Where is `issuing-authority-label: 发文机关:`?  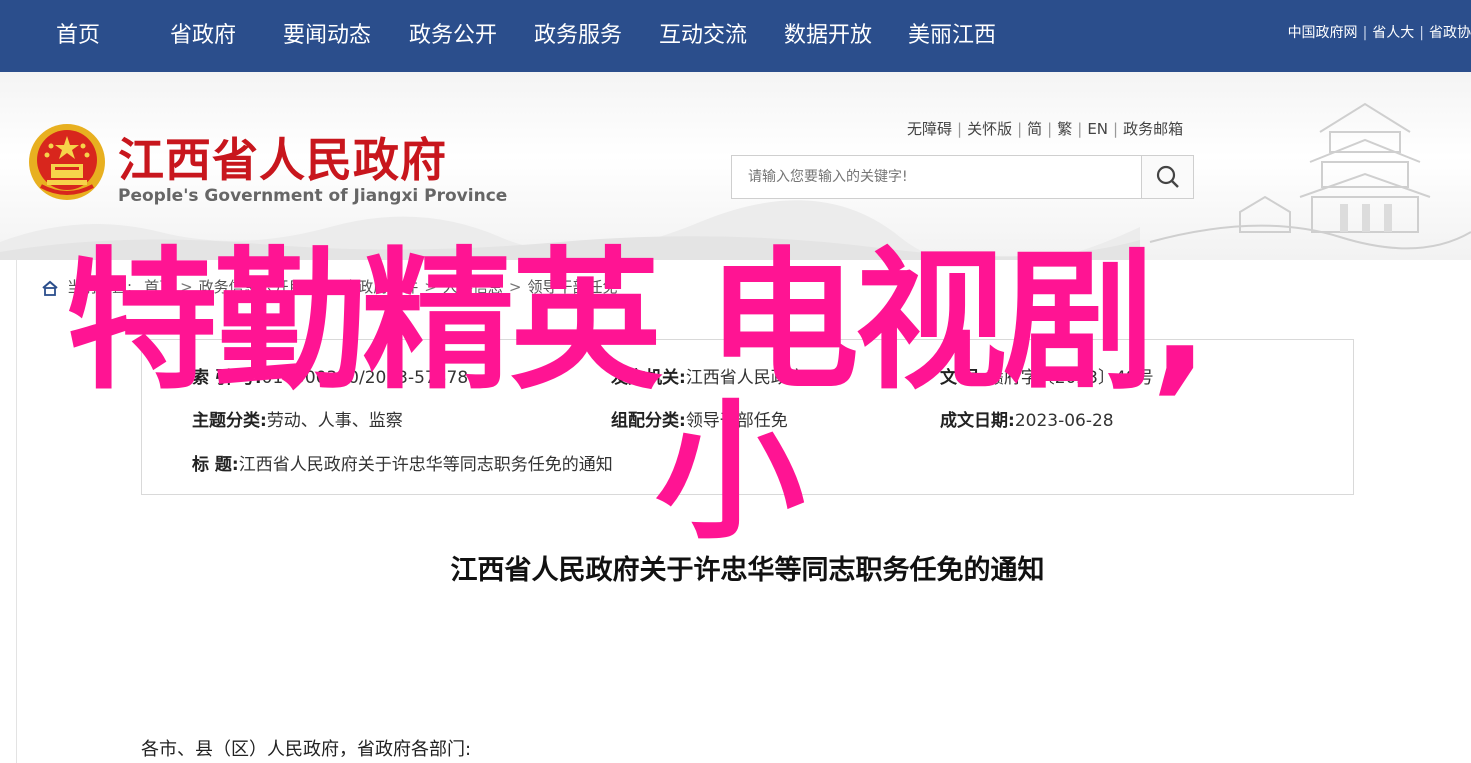
issuing-authority-label: 发文机关: is located at coordinates (648, 378).